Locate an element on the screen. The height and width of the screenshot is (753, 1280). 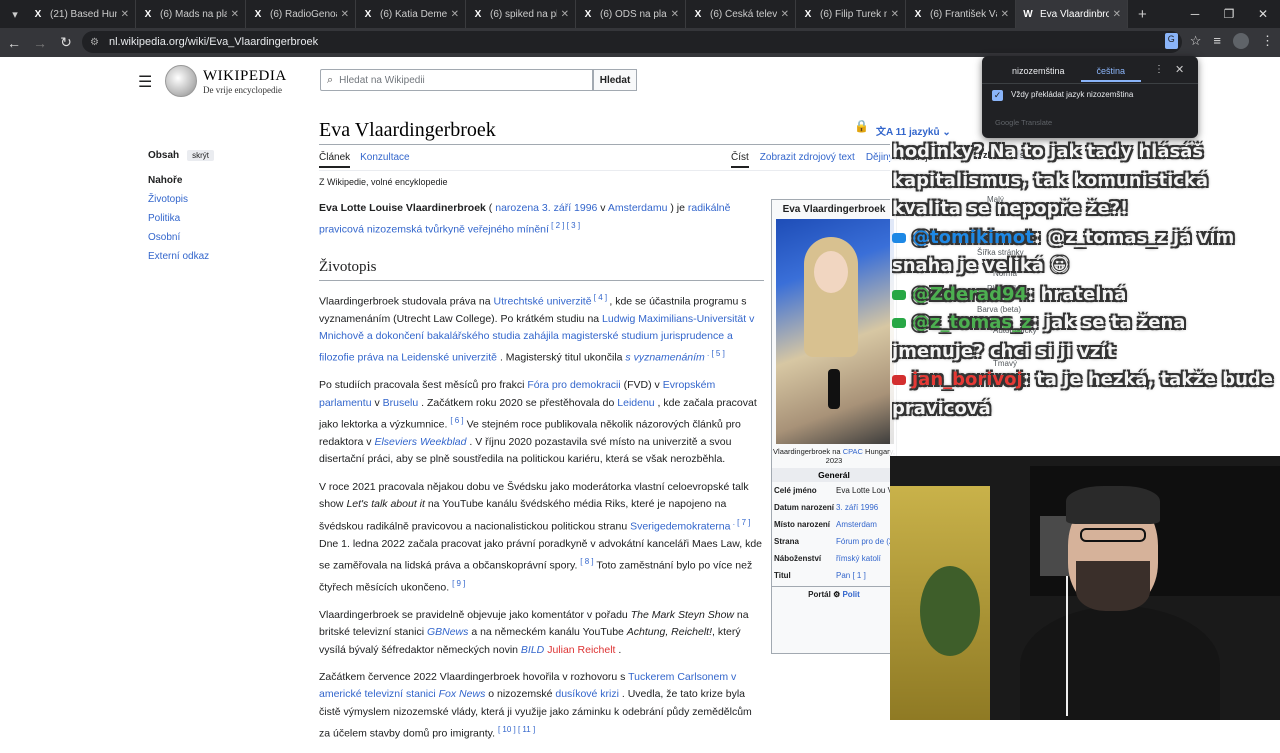
infobox-value: 3. září 1996 is located at coordinates (865, 507).